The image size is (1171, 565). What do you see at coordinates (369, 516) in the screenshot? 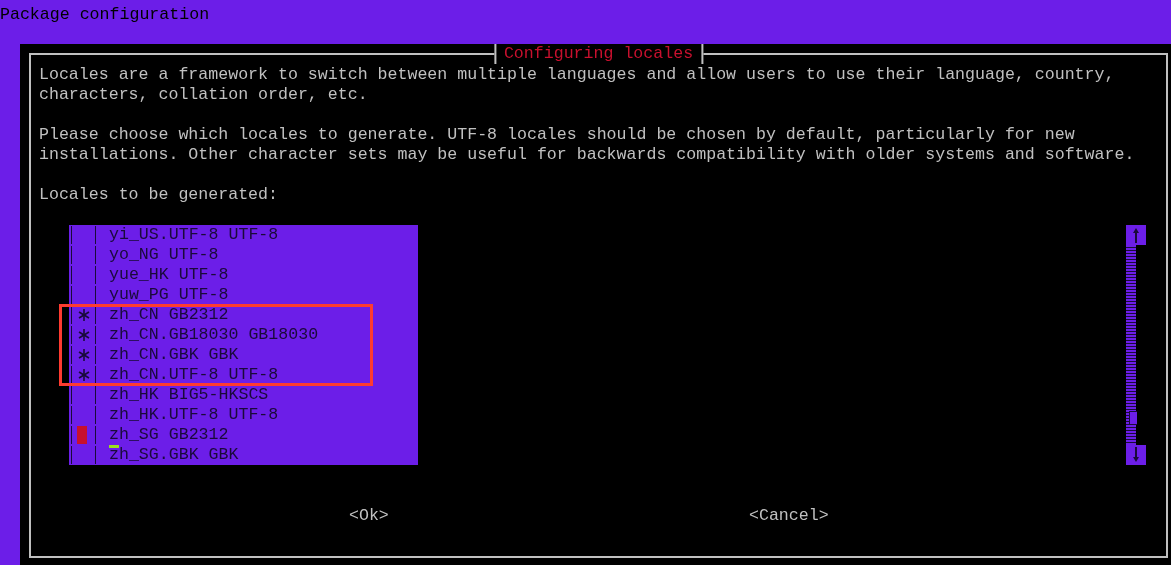
I see `ok-button: <Ok>` at bounding box center [369, 516].